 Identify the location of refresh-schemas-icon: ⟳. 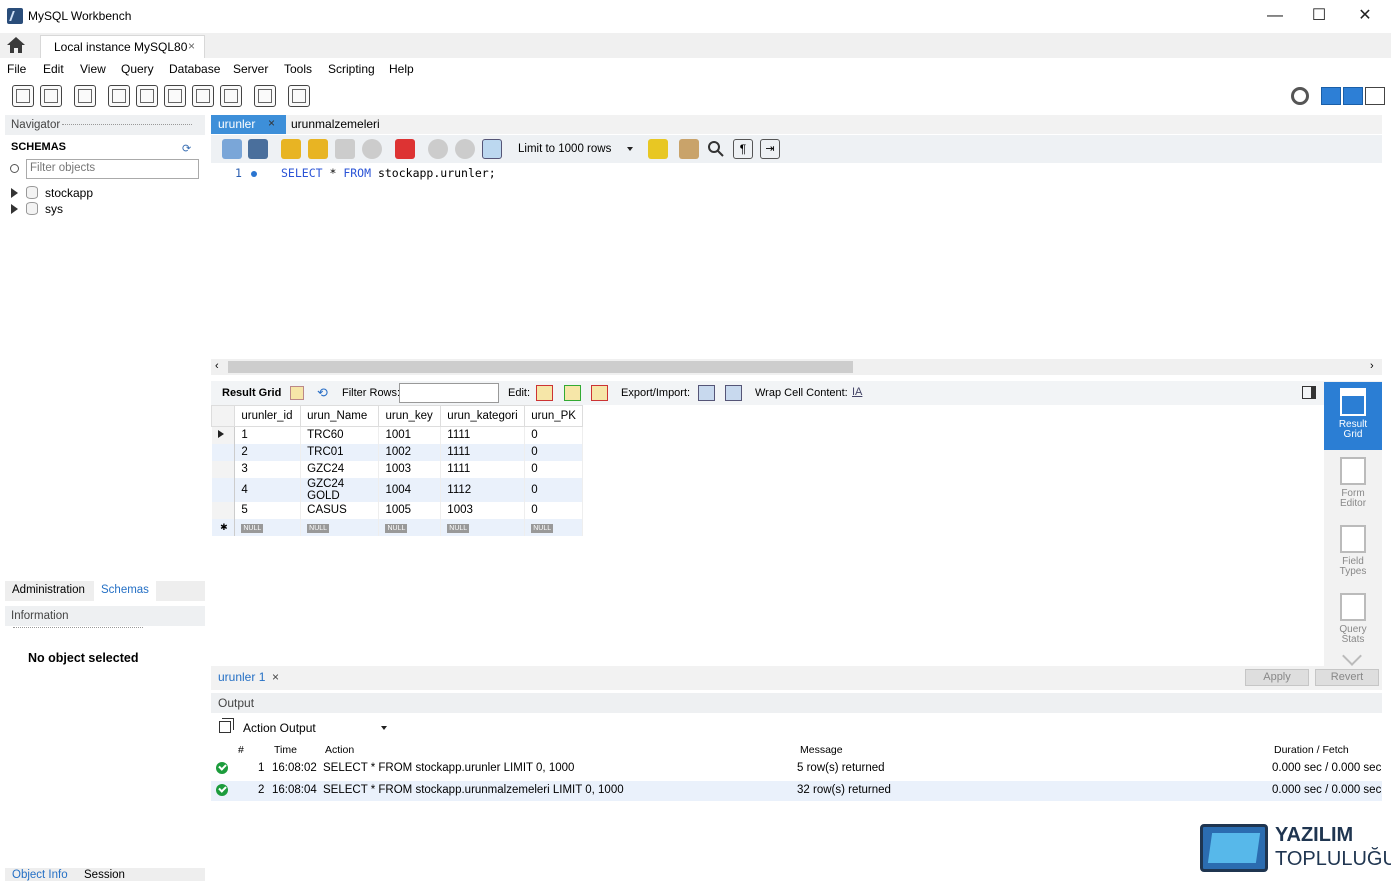
(186, 148).